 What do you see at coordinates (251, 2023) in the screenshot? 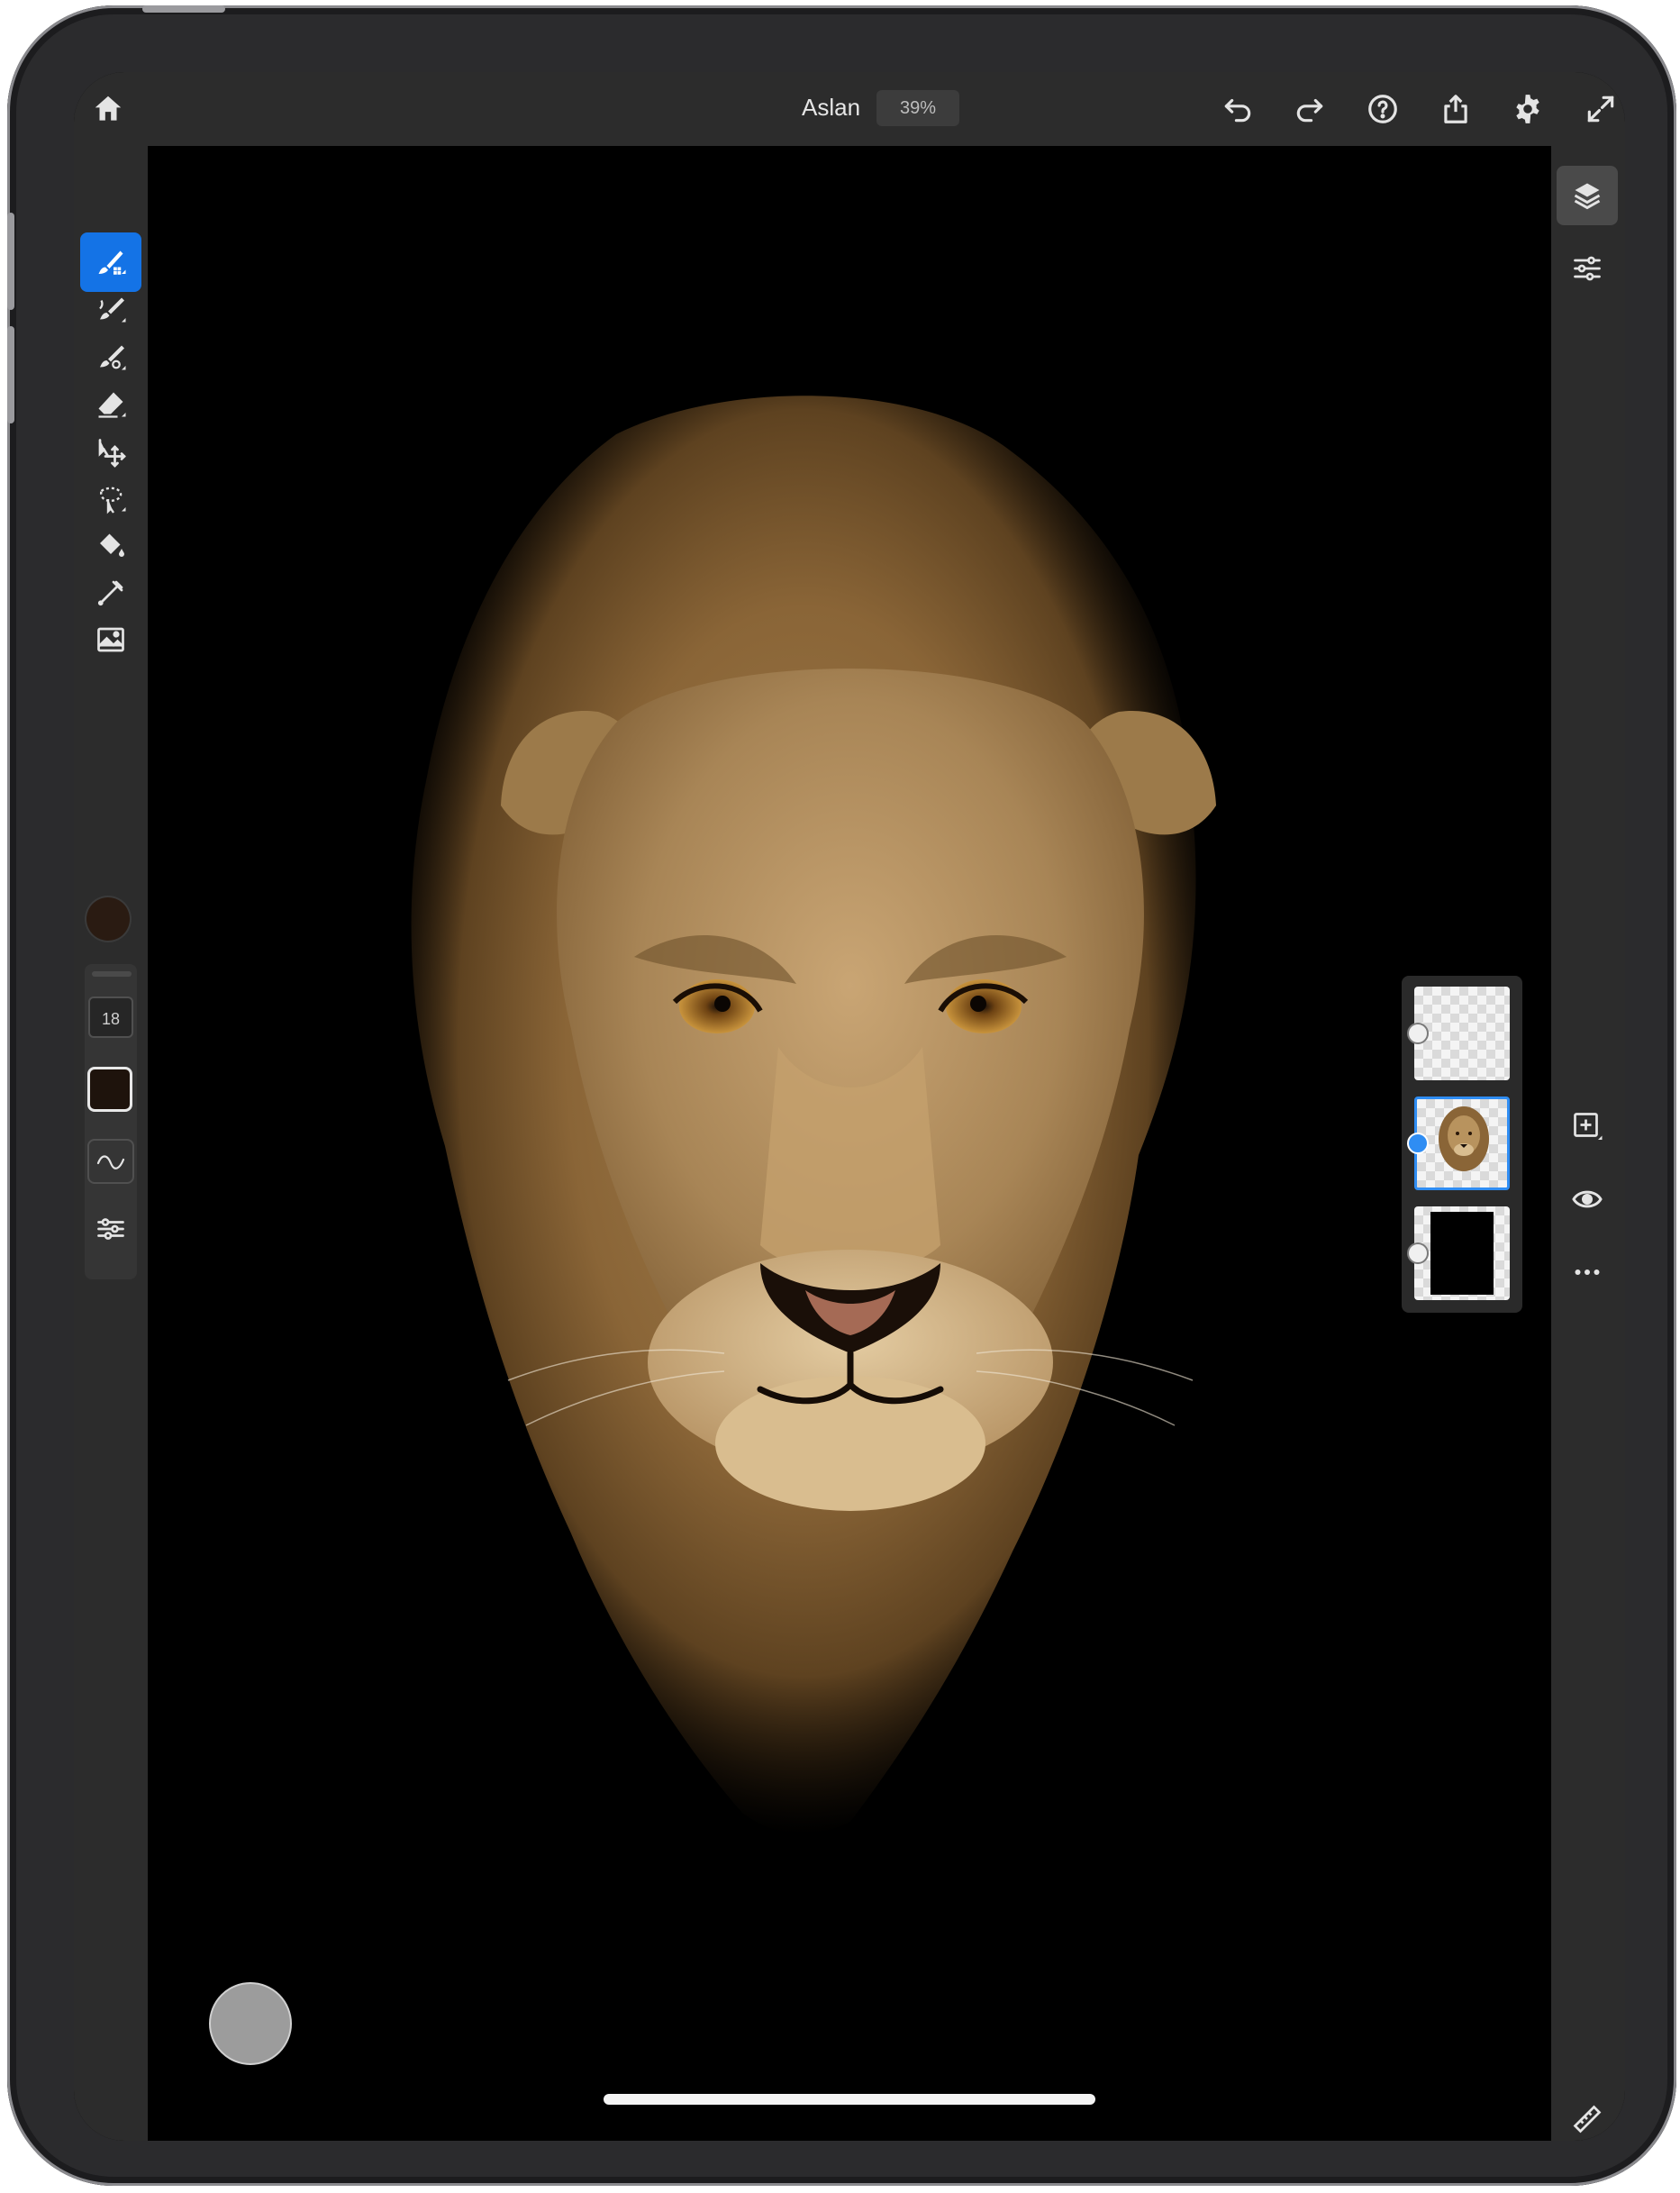
I see `touch-shortcut` at bounding box center [251, 2023].